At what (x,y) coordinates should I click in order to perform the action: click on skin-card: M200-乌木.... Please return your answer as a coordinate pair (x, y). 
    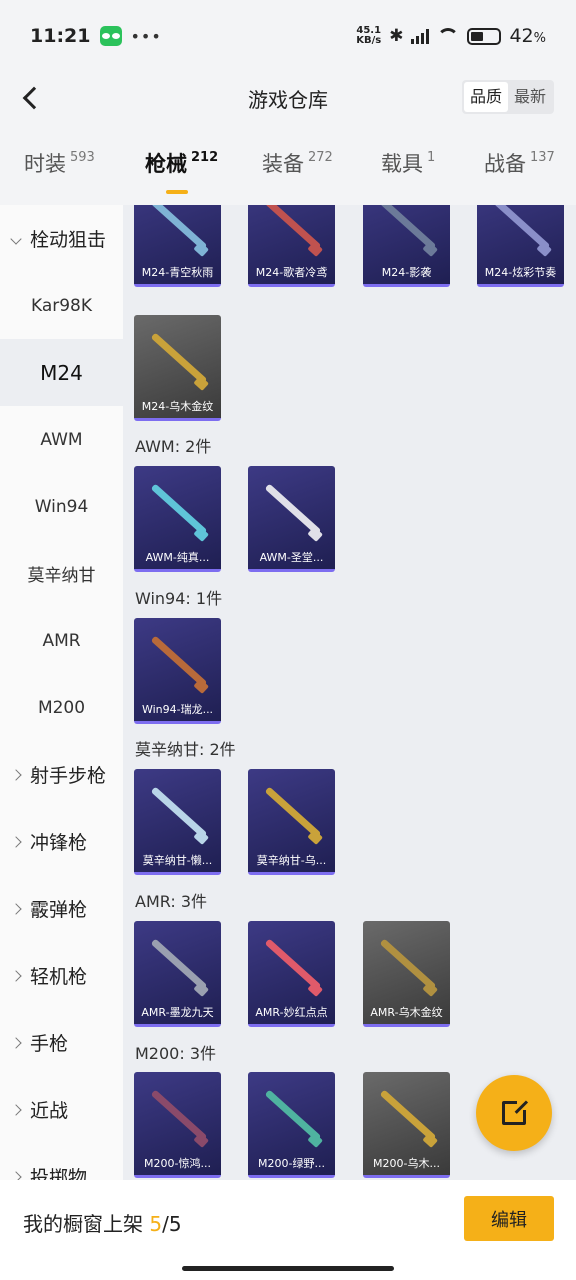
    Looking at the image, I should click on (406, 1125).